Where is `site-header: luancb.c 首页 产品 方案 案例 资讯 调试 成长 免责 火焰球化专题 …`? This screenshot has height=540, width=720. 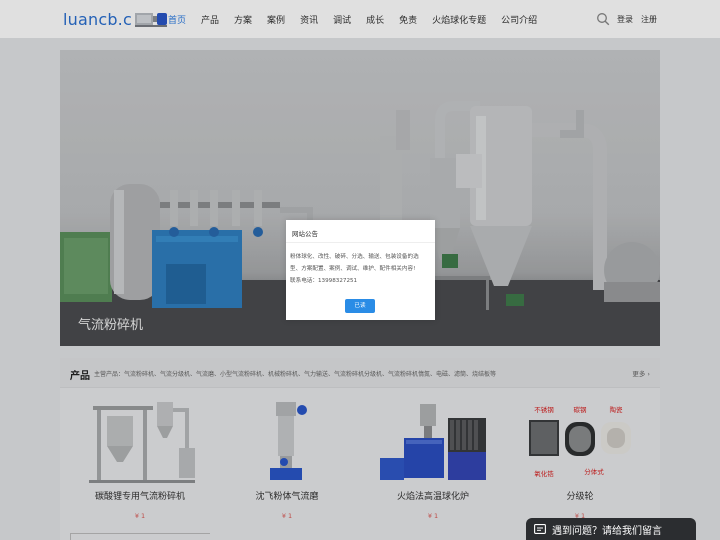 site-header: luancb.c 首页 产品 方案 案例 资讯 调试 成长 免责 火焰球化专题 … is located at coordinates (360, 19).